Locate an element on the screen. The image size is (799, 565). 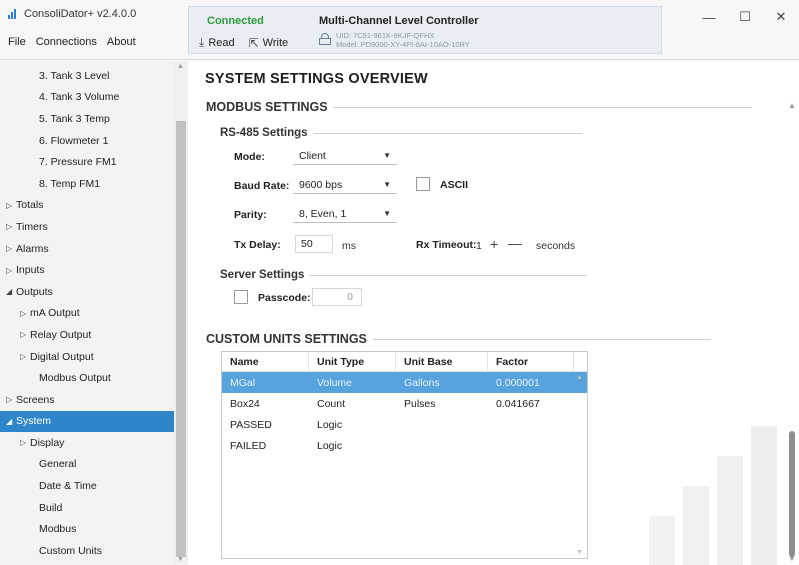
sidebar-item: 5. Tank 3 Temp is located at coordinates (87, 119).